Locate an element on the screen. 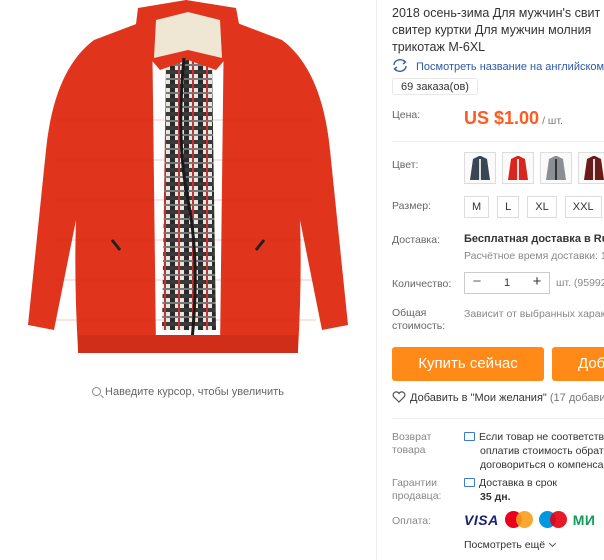 This screenshot has width=604, height=560. delivery-label: Доставка: is located at coordinates (416, 240).